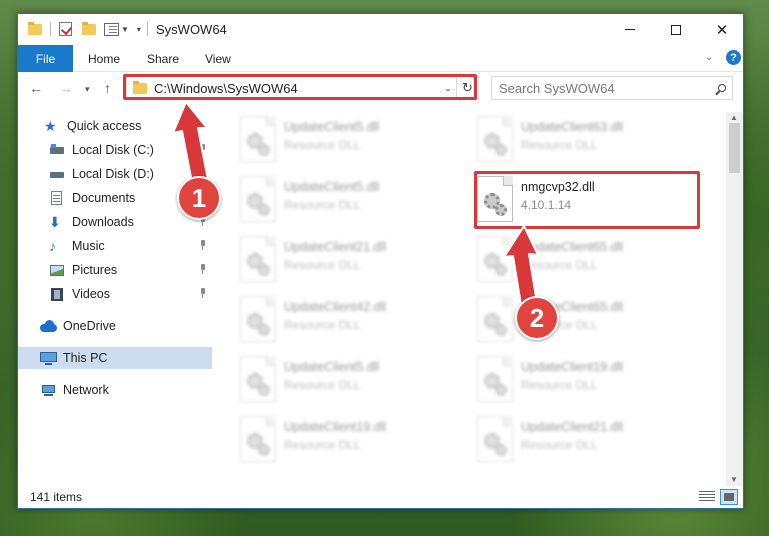 This screenshot has height=536, width=769. I want to click on tab-file: File, so click(45, 58).